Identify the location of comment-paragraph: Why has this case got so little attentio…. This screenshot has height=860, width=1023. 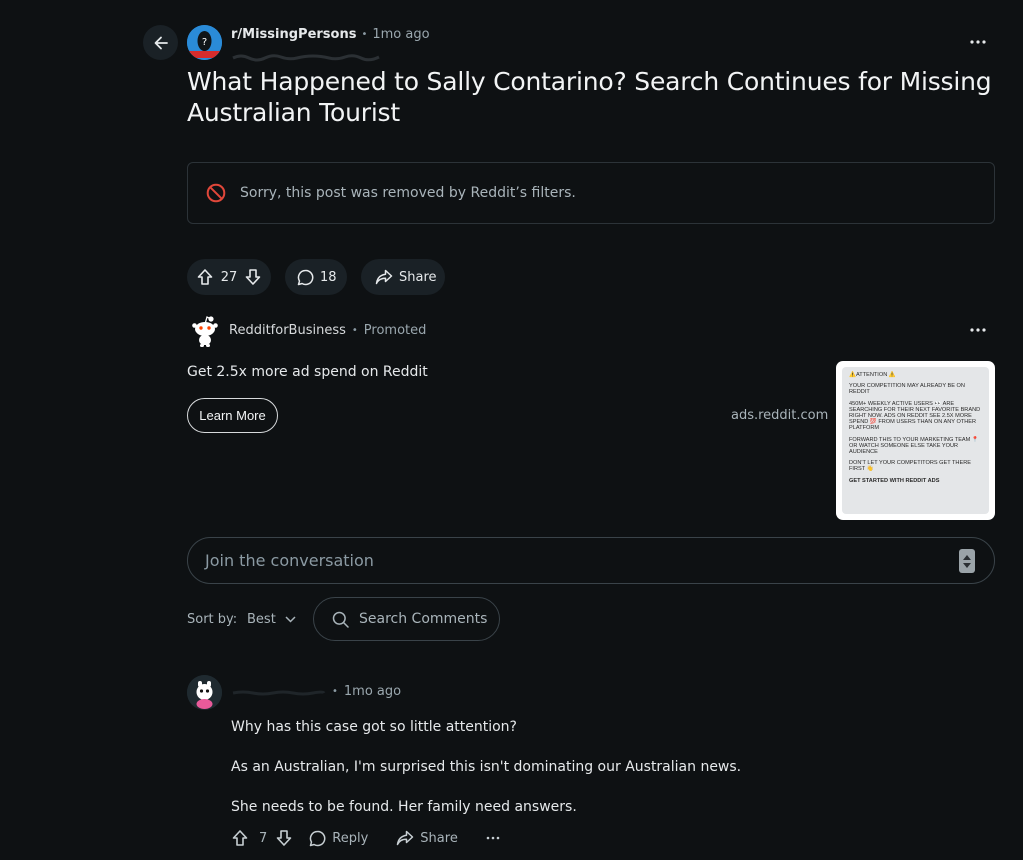
(374, 727).